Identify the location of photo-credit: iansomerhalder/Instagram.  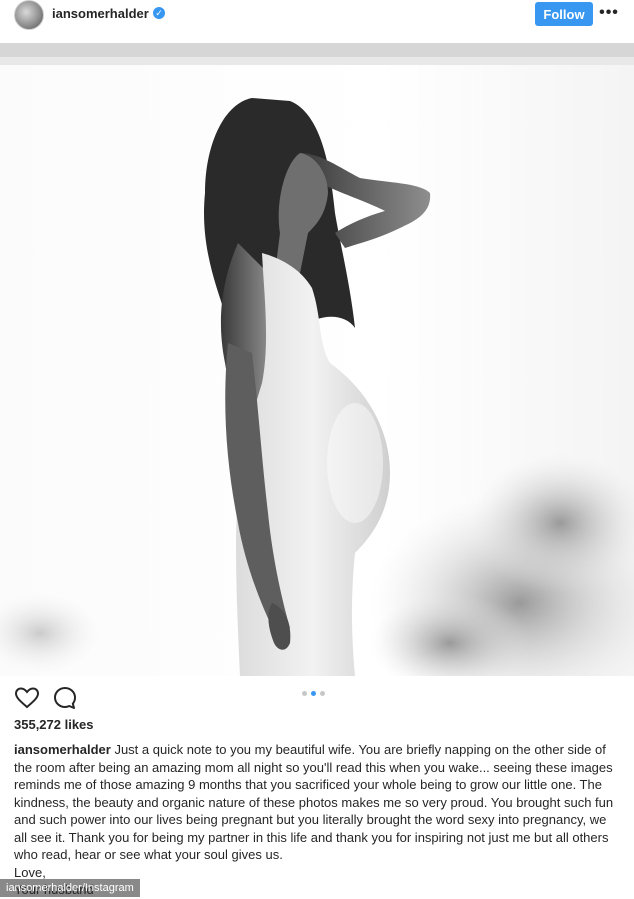
(70, 888).